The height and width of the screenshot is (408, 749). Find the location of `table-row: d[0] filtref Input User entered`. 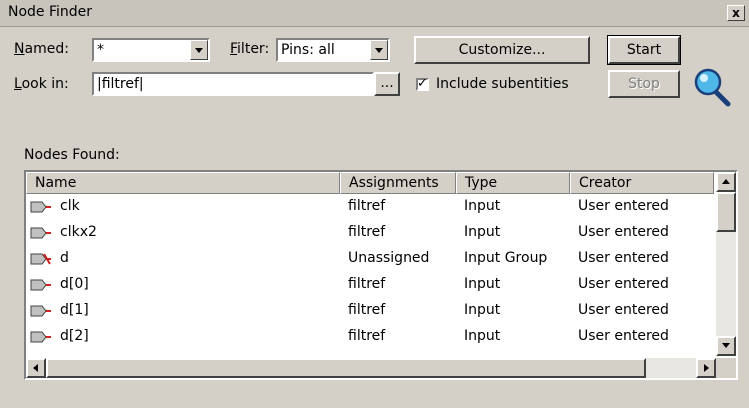

table-row: d[0] filtref Input User entered is located at coordinates (370, 285).